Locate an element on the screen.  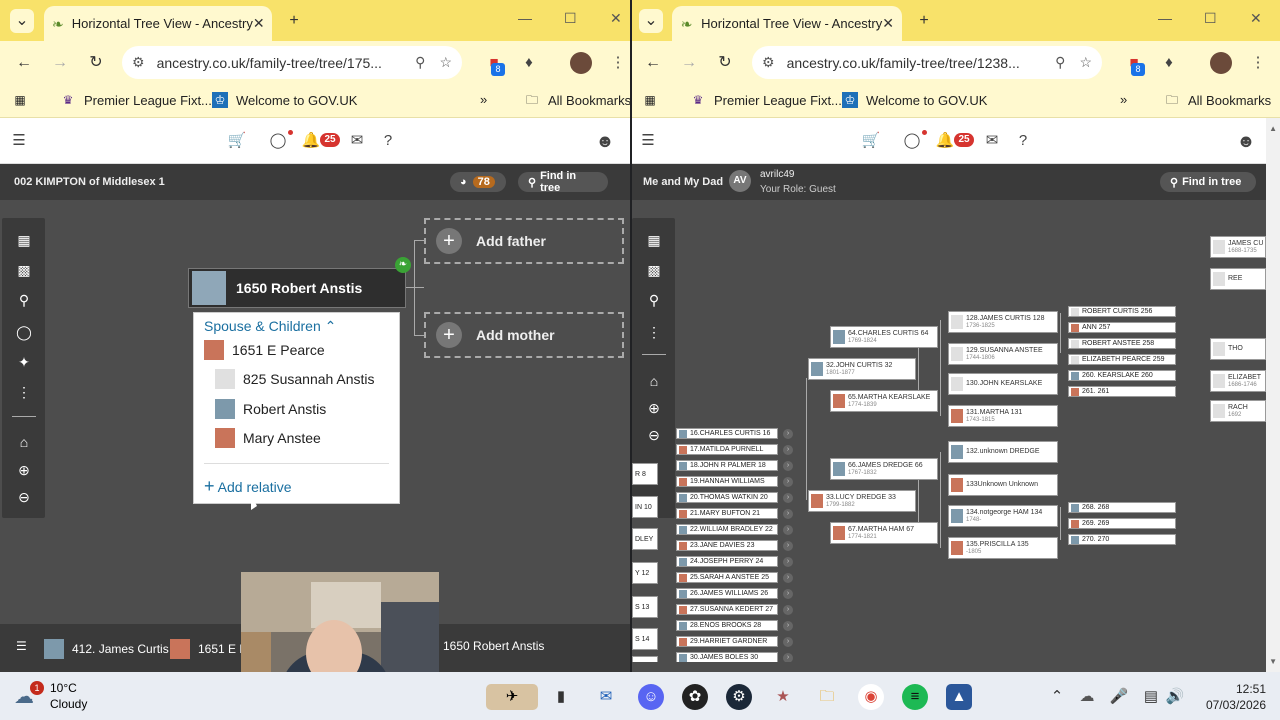
focus-person-card: 1650 Robert Anstis ❧ is located at coordinates (299, 282).